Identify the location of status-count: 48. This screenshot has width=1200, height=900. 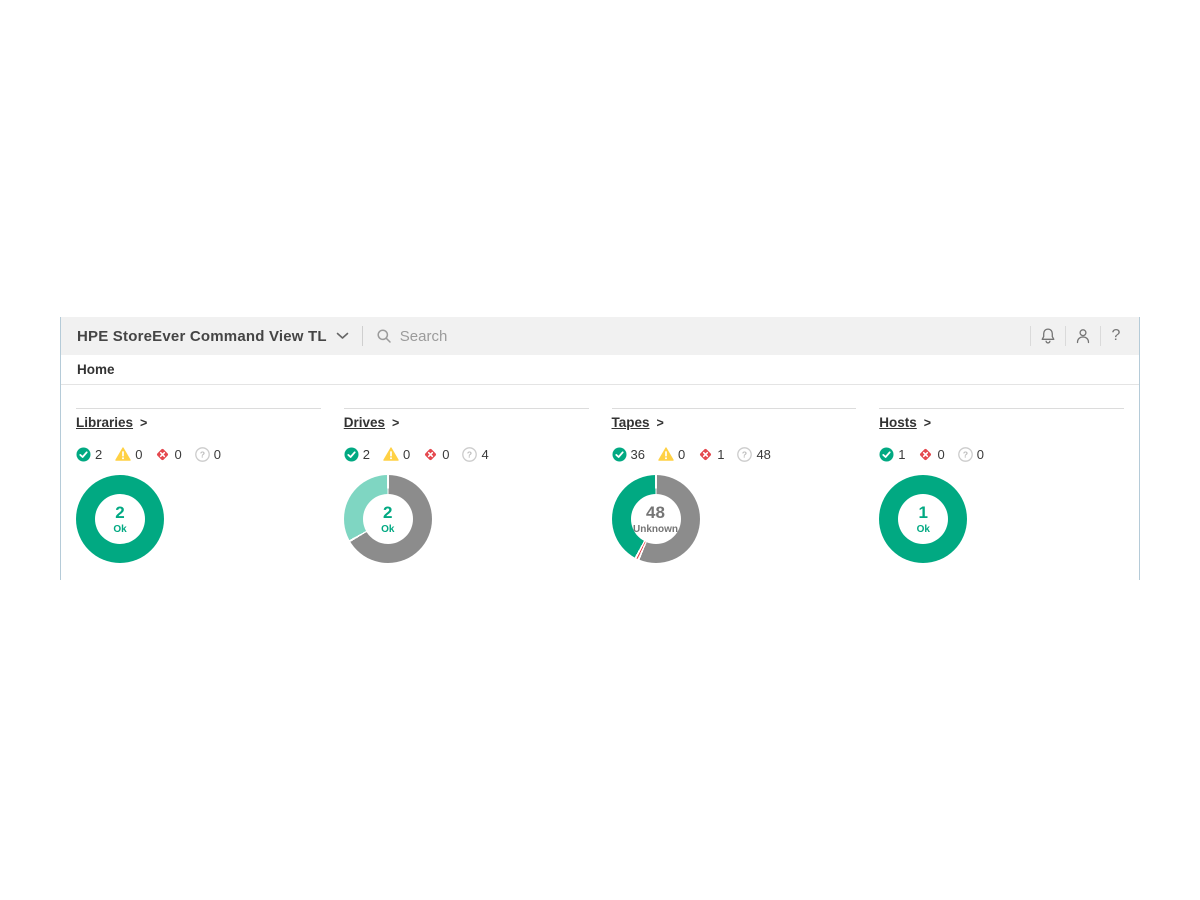
(763, 454).